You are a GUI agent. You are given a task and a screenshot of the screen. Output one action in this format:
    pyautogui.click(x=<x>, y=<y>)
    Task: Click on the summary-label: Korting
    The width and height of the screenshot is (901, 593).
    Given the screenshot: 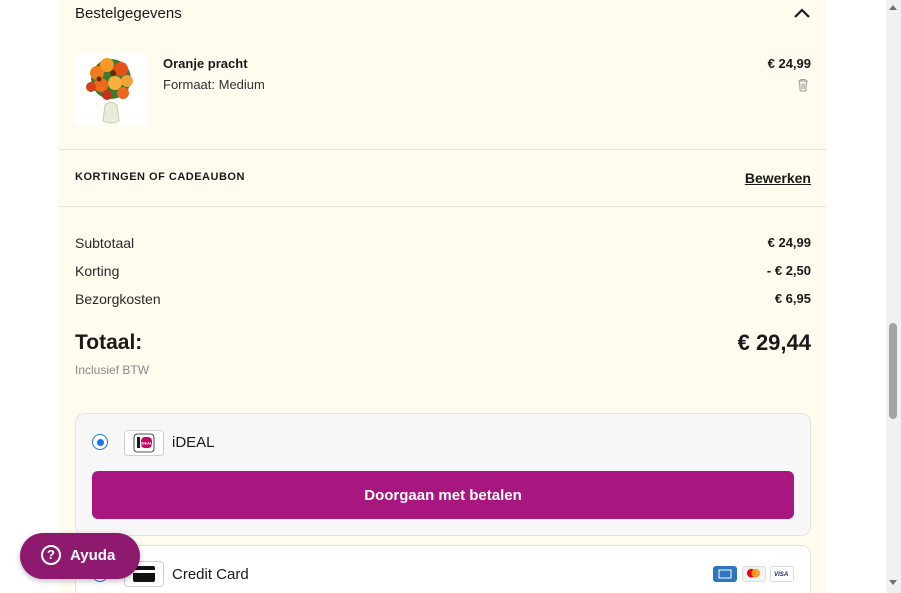 What is the action you would take?
    pyautogui.click(x=97, y=271)
    